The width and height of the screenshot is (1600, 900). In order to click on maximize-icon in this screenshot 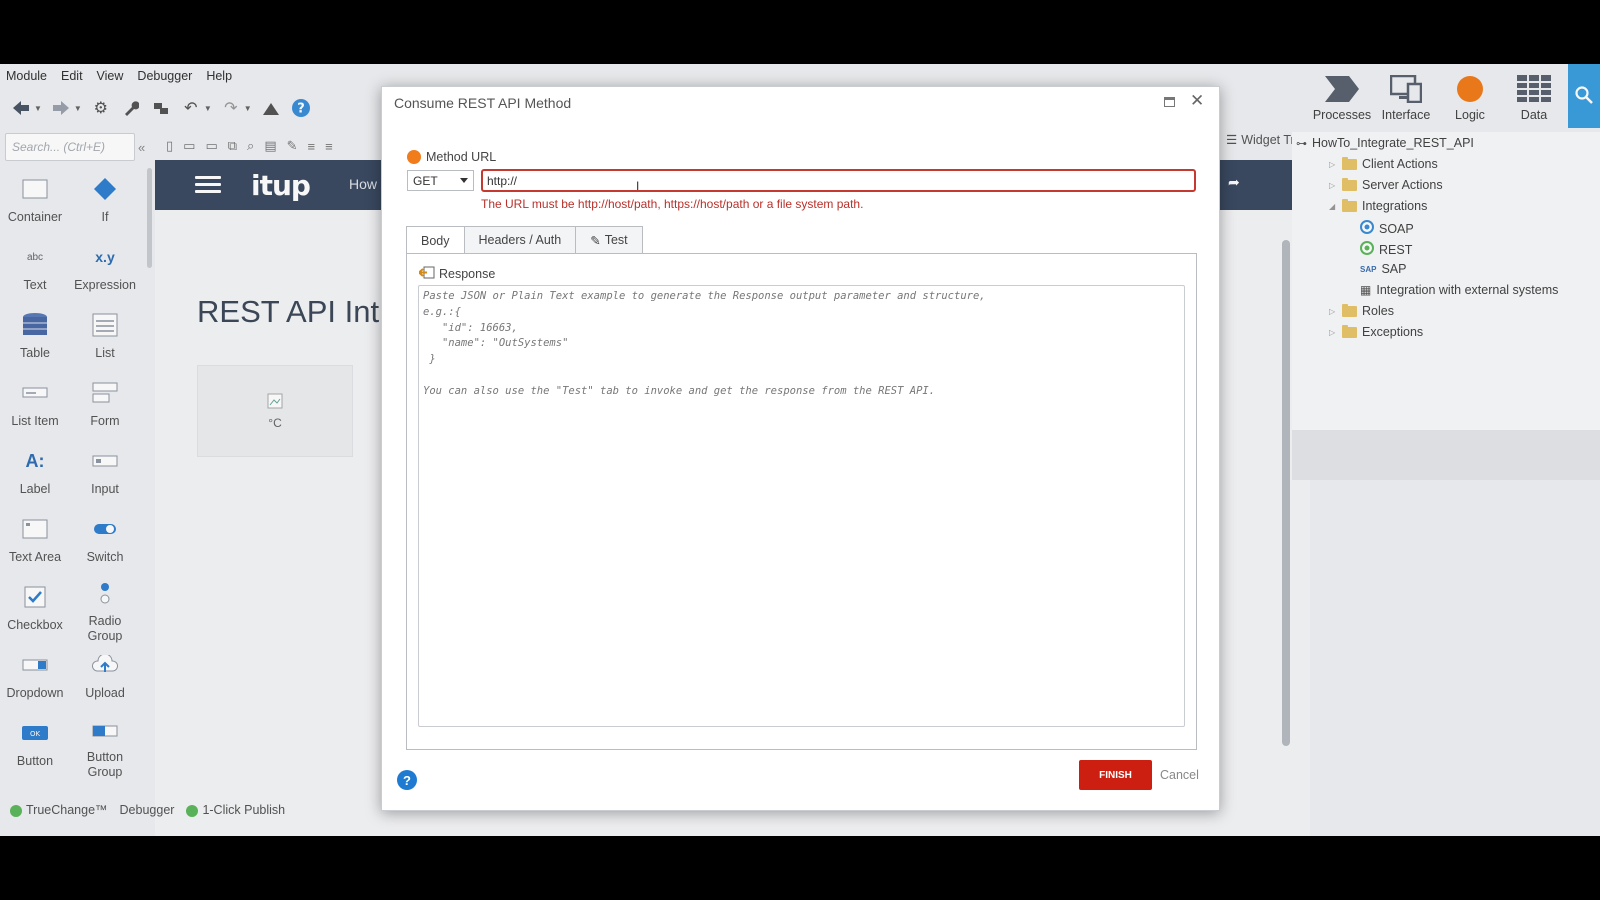, I will do `click(1169, 102)`.